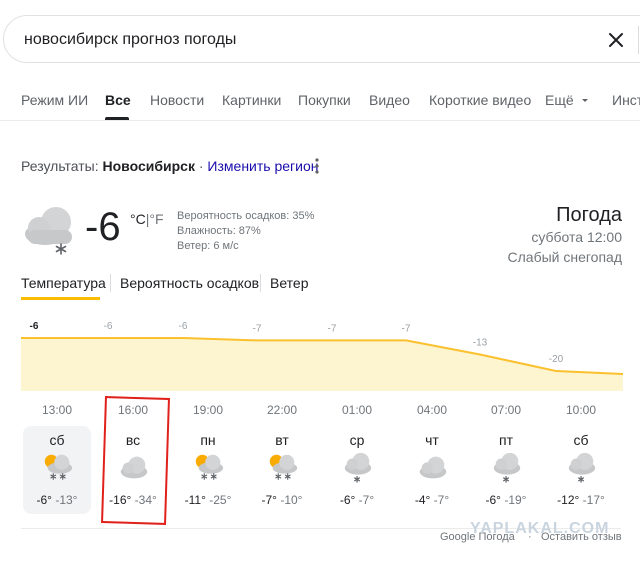 The image size is (640, 563). Describe the element at coordinates (60, 166) in the screenshot. I see `results-prefix: Результаты:` at that location.